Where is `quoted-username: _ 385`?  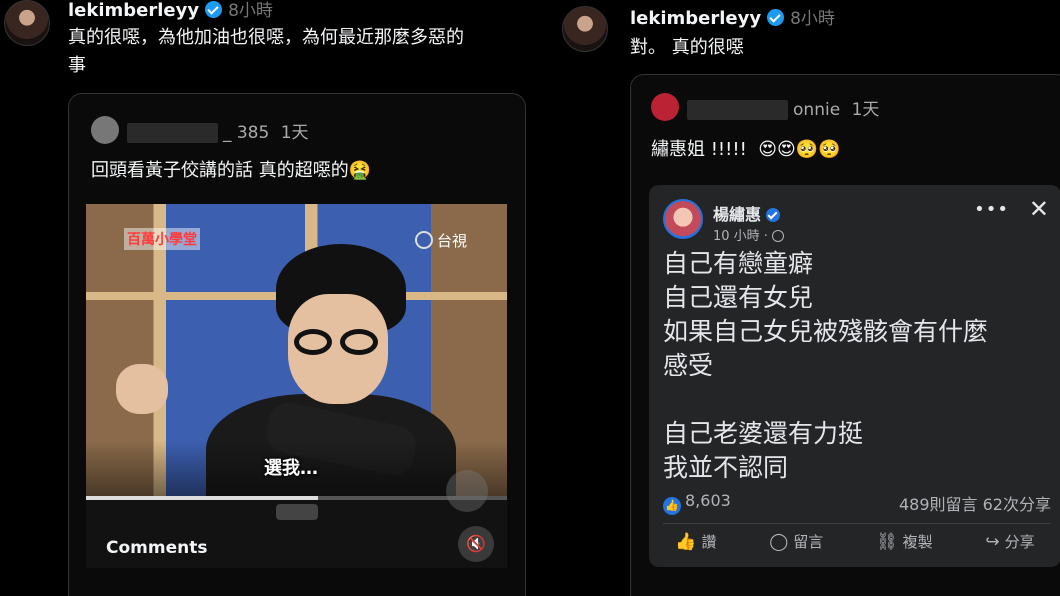
quoted-username: _ 385 is located at coordinates (246, 133).